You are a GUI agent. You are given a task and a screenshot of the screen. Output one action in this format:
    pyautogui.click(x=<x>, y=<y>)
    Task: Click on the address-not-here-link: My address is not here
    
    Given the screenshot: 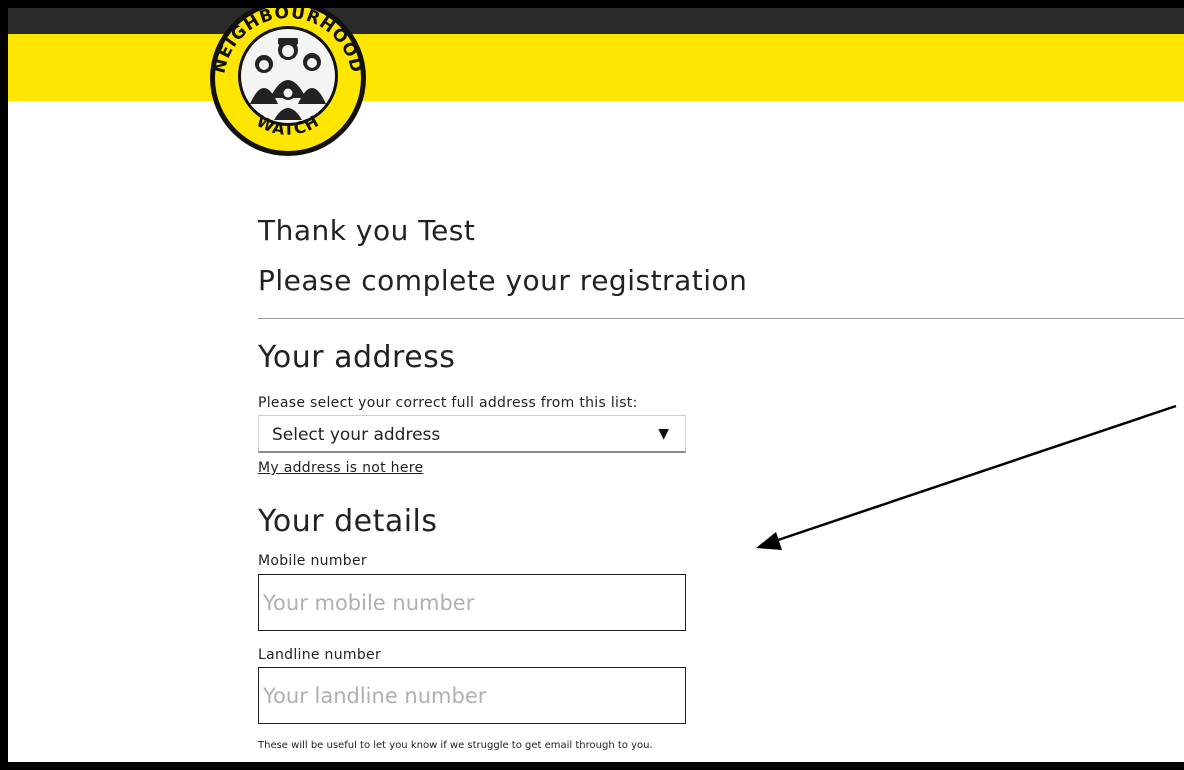 What is the action you would take?
    pyautogui.click(x=340, y=468)
    